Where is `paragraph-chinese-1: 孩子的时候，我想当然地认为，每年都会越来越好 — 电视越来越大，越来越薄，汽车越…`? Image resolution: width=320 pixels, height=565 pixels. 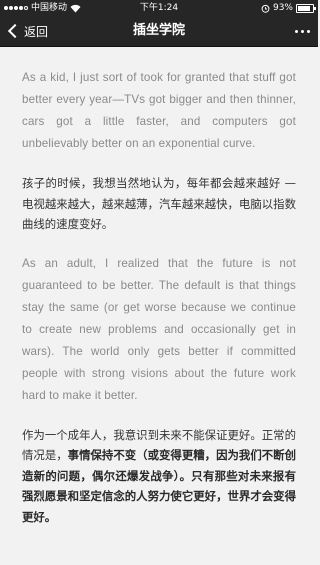
paragraph-chinese-1: 孩子的时候，我想当然地认为，每年都会越来越好 — 电视越来越大，越来越薄，汽车越… is located at coordinates (159, 203).